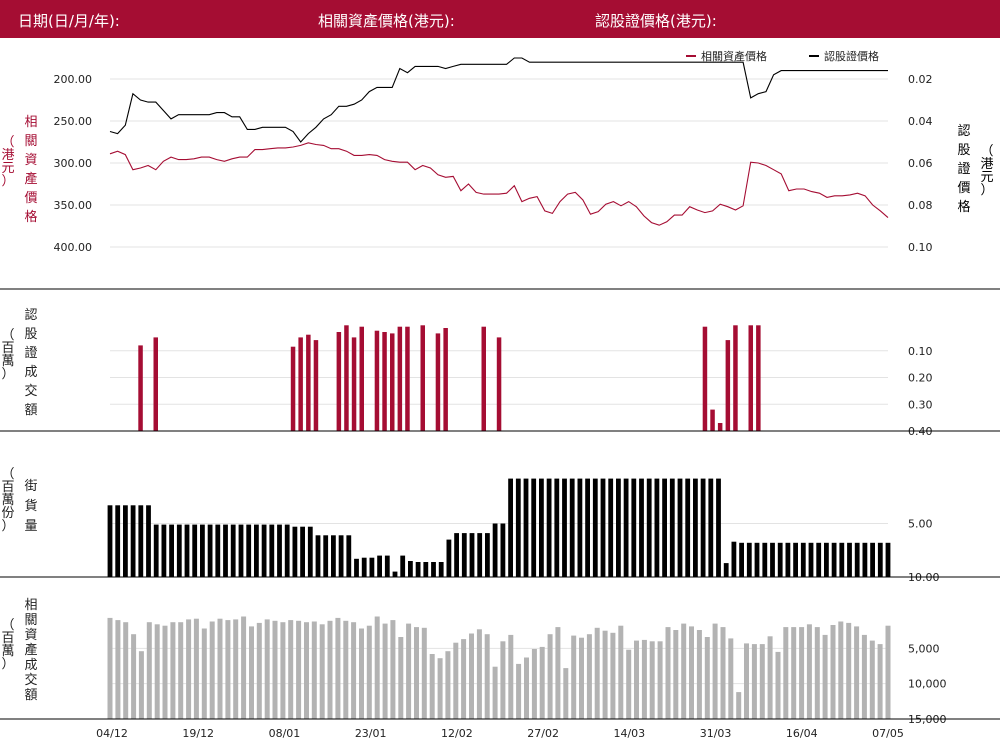  What do you see at coordinates (498, 100) in the screenshot?
I see `warrant-price-line` at bounding box center [498, 100].